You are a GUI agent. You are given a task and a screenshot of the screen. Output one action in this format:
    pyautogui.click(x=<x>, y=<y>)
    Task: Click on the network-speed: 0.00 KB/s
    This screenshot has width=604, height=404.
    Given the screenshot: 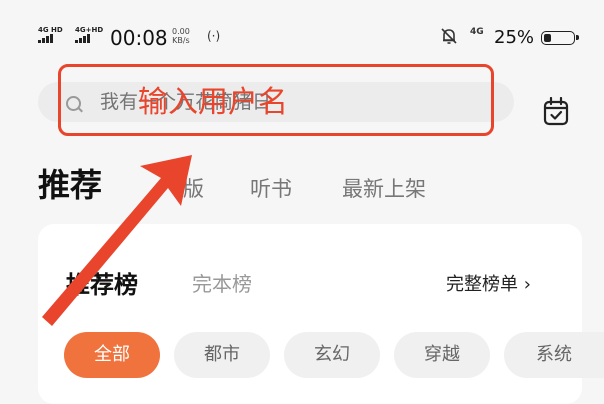 What is the action you would take?
    pyautogui.click(x=181, y=36)
    